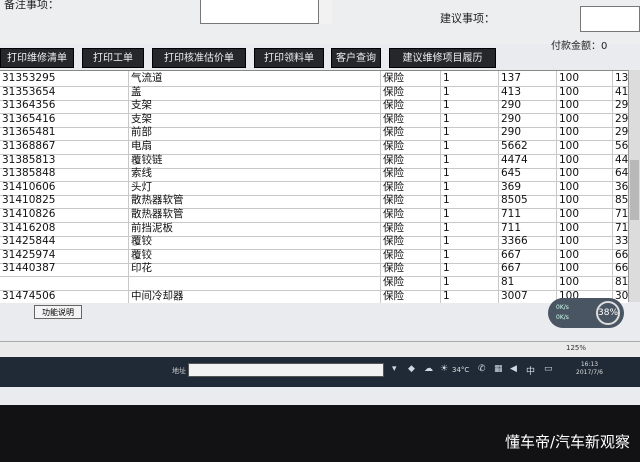  What do you see at coordinates (58, 312) in the screenshot?
I see `function-help-button: 功能说明` at bounding box center [58, 312].